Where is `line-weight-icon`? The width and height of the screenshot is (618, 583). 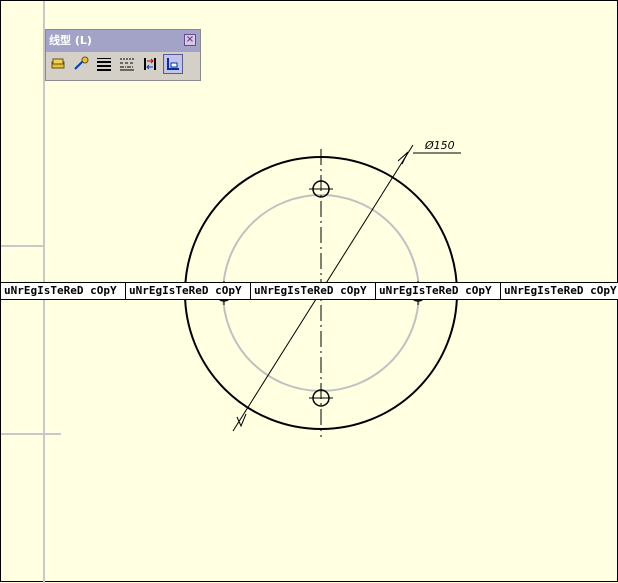
line-weight-icon is located at coordinates (104, 64).